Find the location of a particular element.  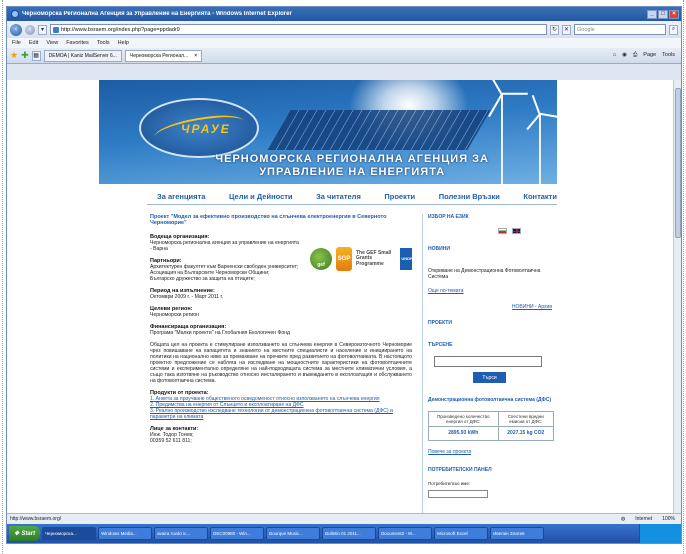

search-icon: ⌕ is located at coordinates (673, 29).